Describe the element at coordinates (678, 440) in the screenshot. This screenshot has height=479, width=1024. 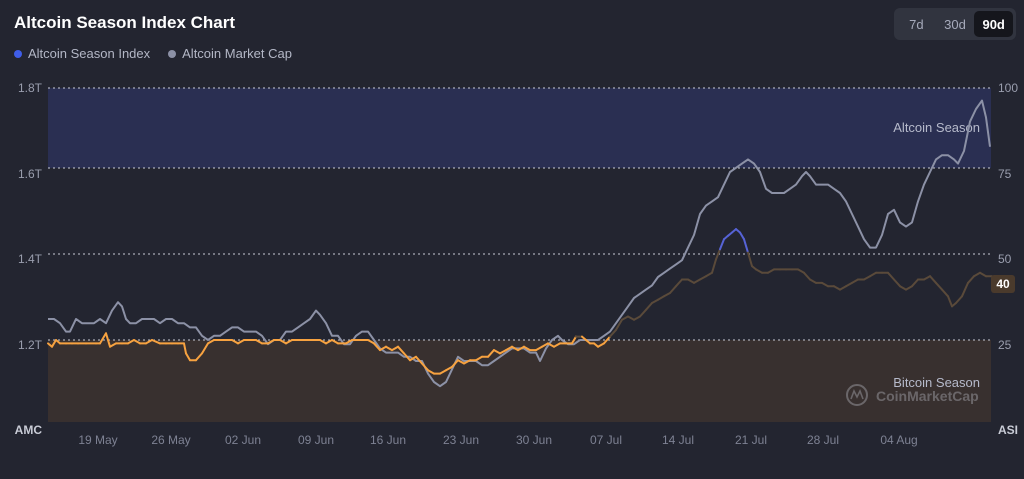
I see `x-tick-14-jul: 14 Jul` at that location.